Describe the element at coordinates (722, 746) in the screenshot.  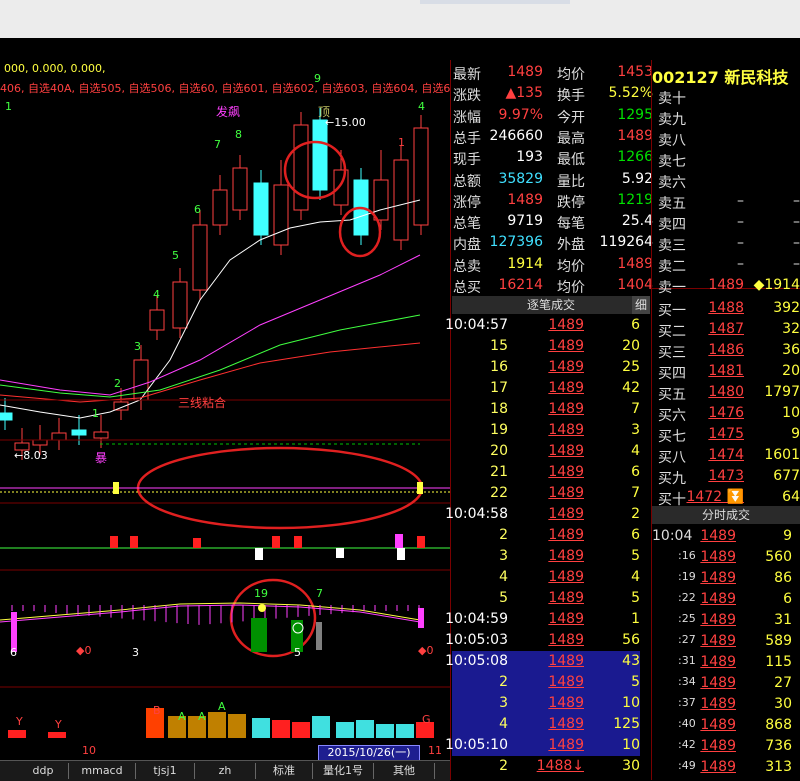
I see `minute-tick-row: :42 1489 736` at that location.